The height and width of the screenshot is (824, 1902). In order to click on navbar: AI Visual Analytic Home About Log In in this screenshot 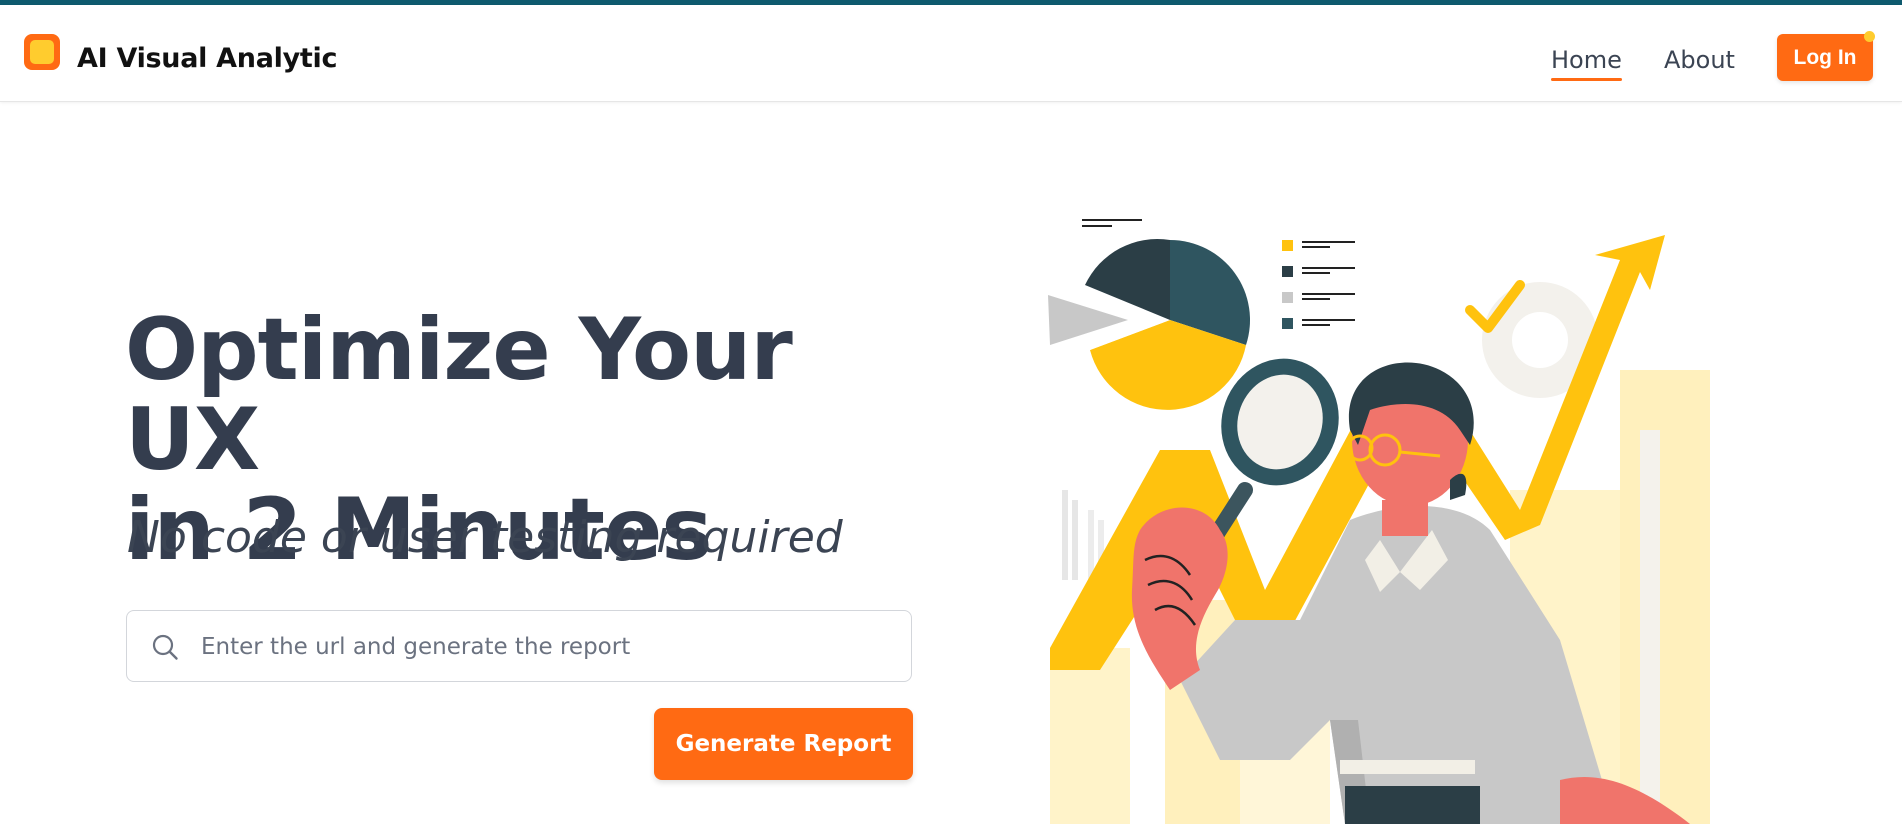, I will do `click(951, 53)`.